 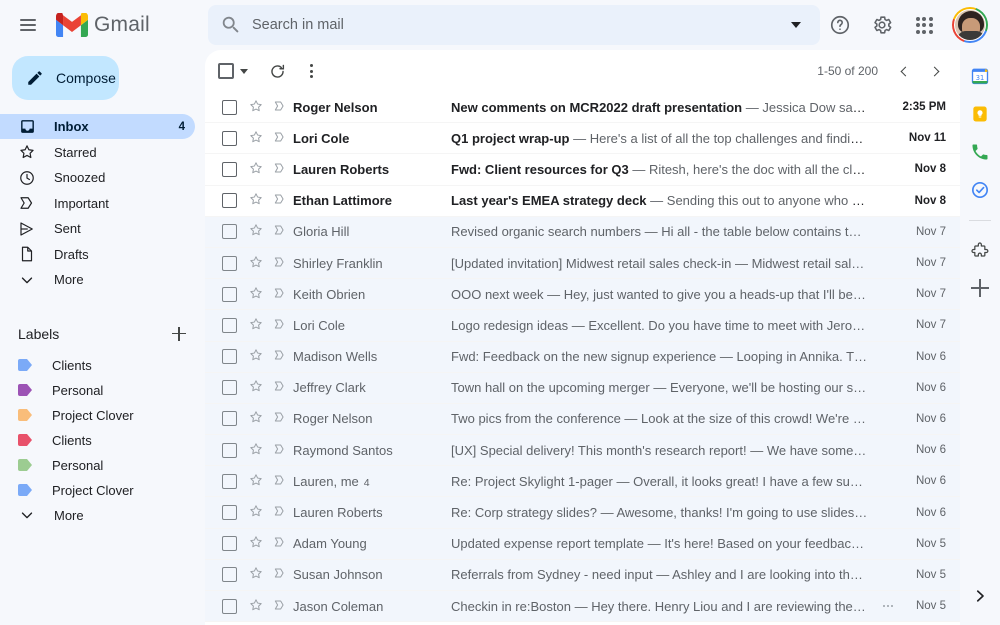 I want to click on google-apps-button, so click(x=924, y=25).